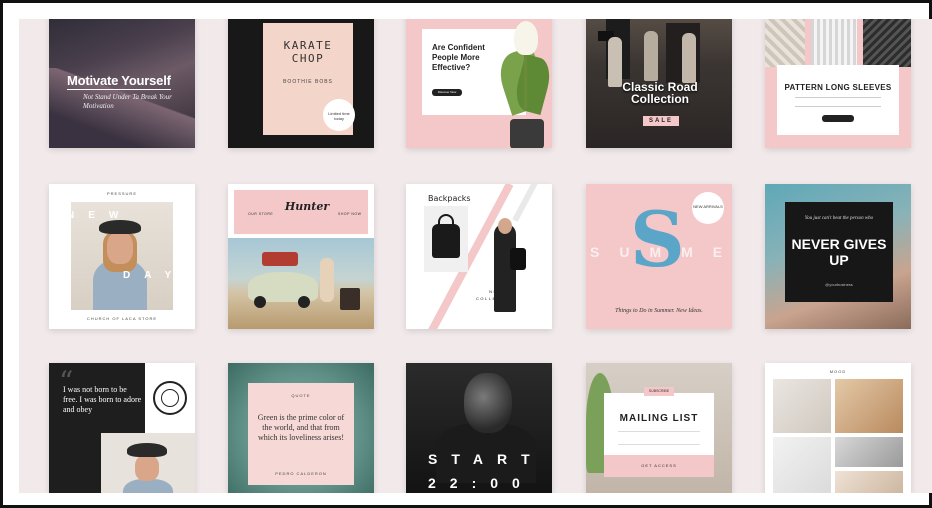 This screenshot has width=932, height=508. Describe the element at coordinates (170, 398) in the screenshot. I see `seal-inner` at that location.